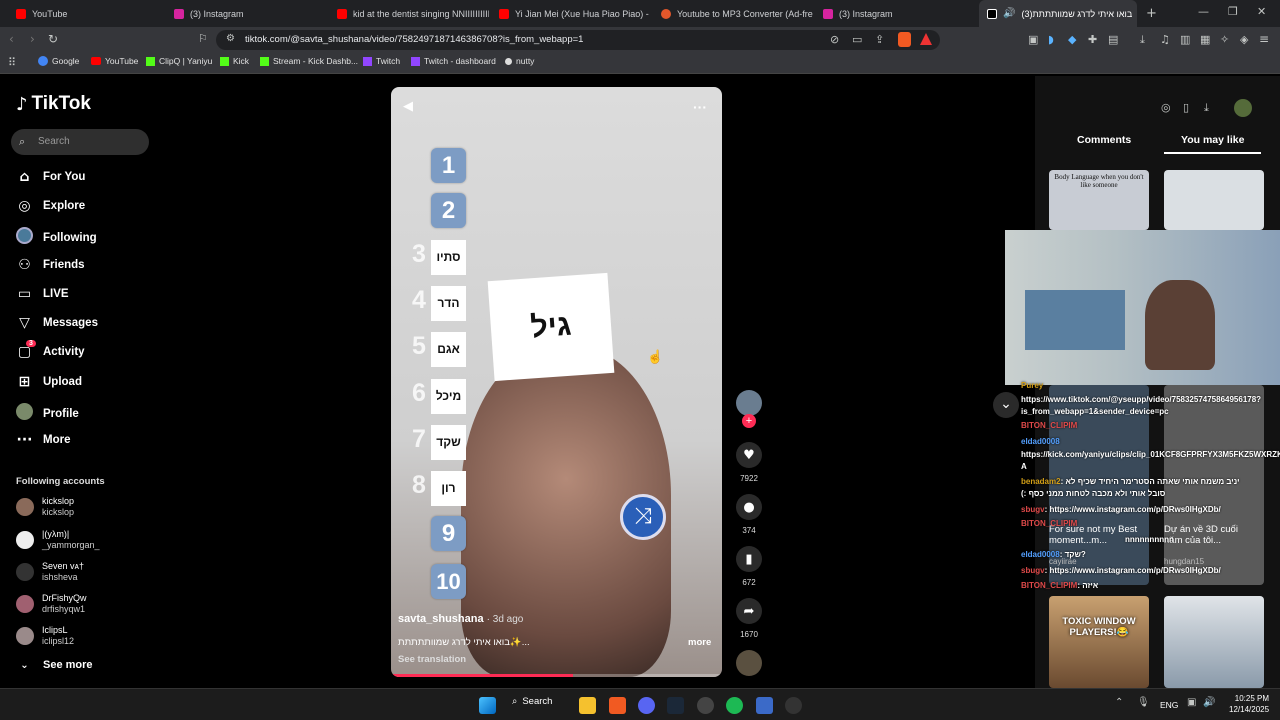  What do you see at coordinates (114, 61) in the screenshot?
I see `bookmark-youtube: YouTube` at bounding box center [114, 61].